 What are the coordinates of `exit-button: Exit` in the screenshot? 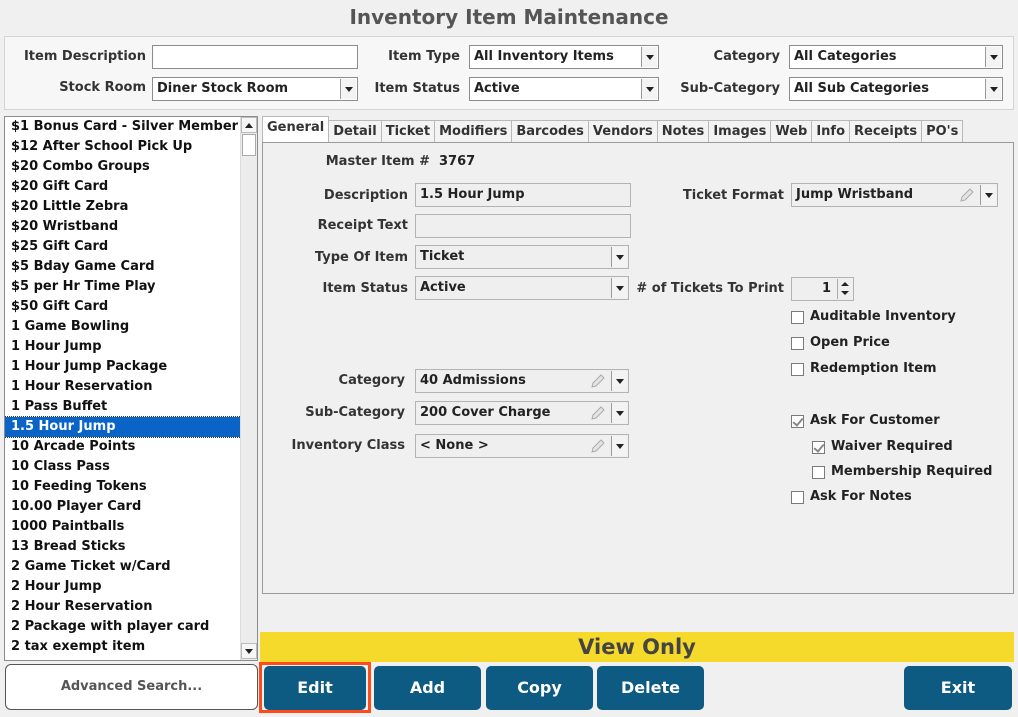 It's located at (958, 688).